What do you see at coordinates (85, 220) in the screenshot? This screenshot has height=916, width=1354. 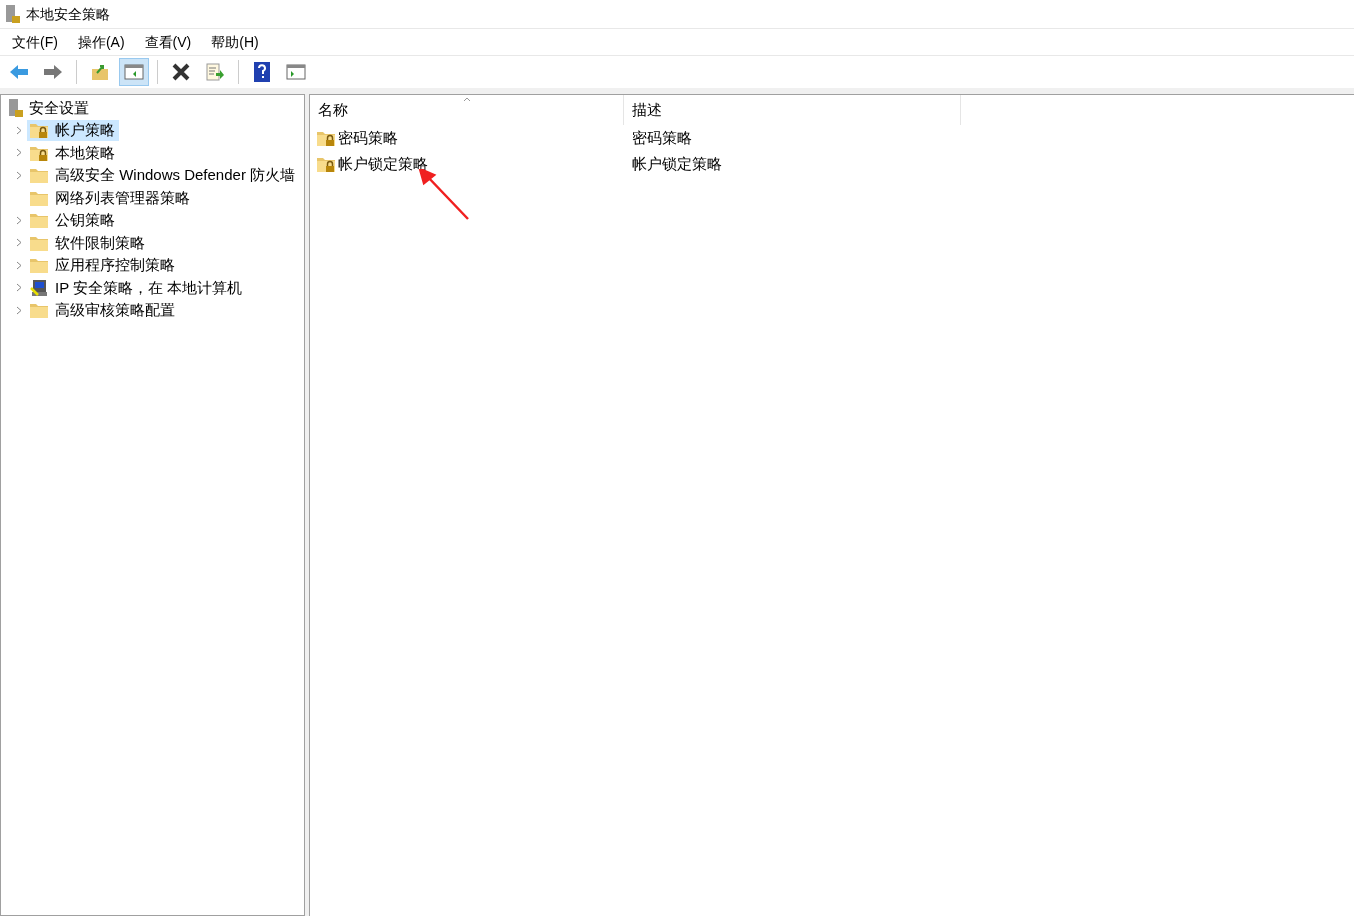 I see `tree-item-label: 公钥策略` at bounding box center [85, 220].